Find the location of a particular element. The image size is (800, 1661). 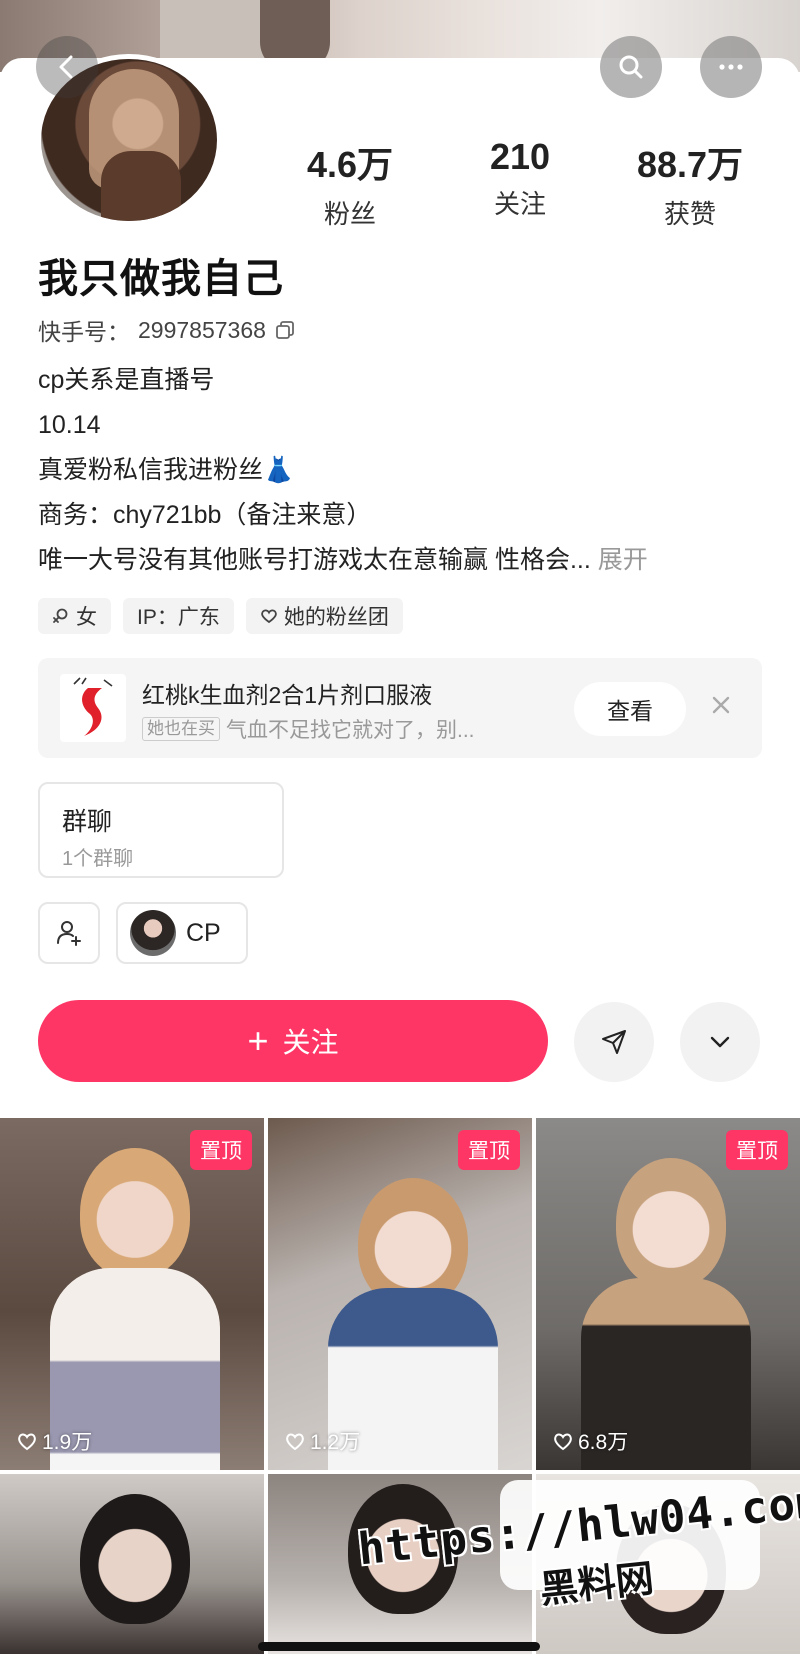

likes-stat: 88.7万 获赞 is located at coordinates (690, 183).